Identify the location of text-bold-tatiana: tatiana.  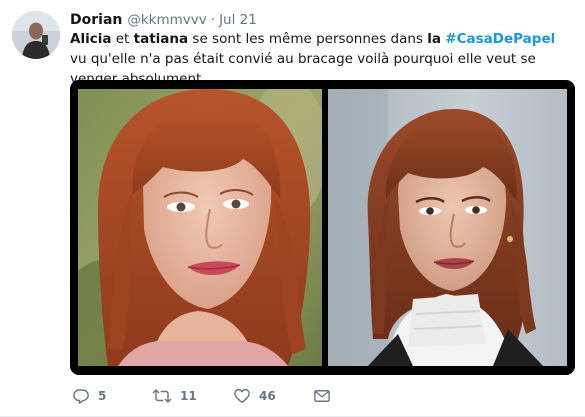
(161, 39).